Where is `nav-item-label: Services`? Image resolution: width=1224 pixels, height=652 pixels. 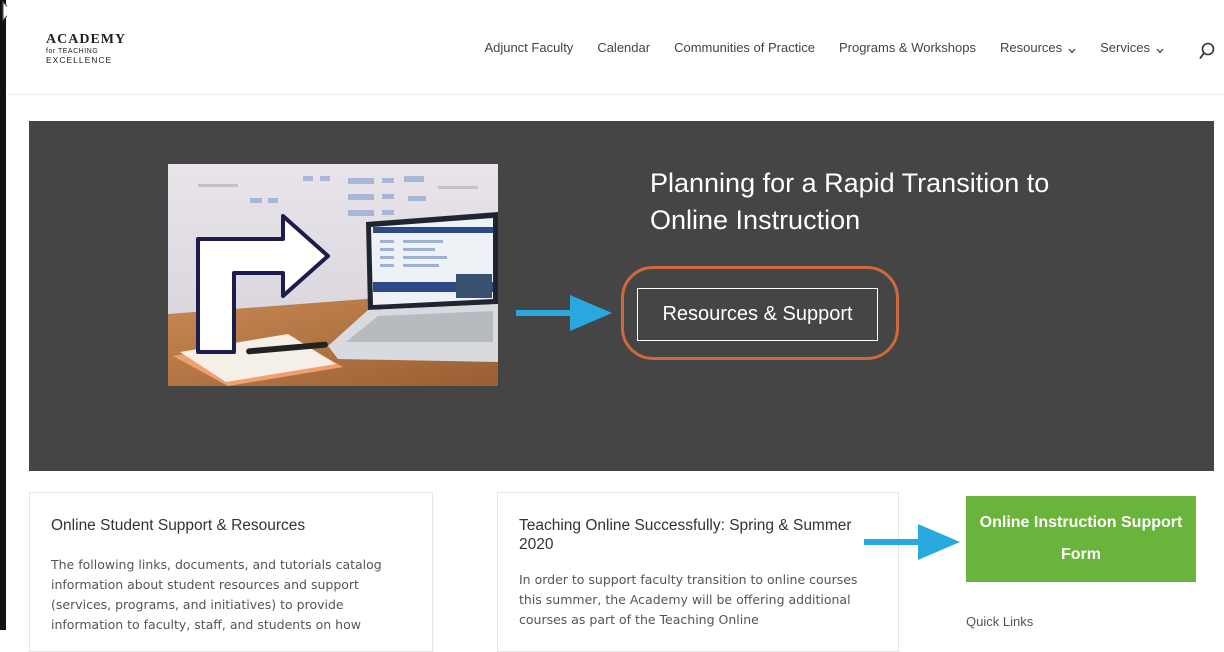 nav-item-label: Services is located at coordinates (1125, 47).